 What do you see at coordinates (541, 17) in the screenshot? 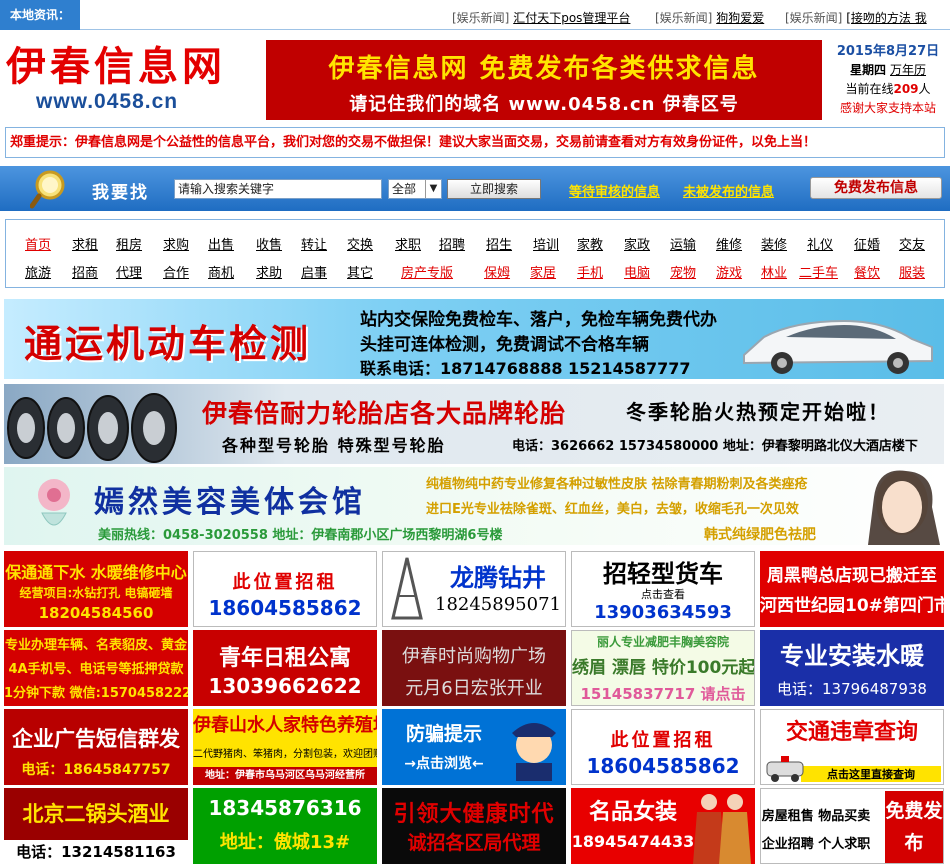
I see `news-item-1: [娱乐新闻] 汇付天下pos管理平台` at bounding box center [541, 17].